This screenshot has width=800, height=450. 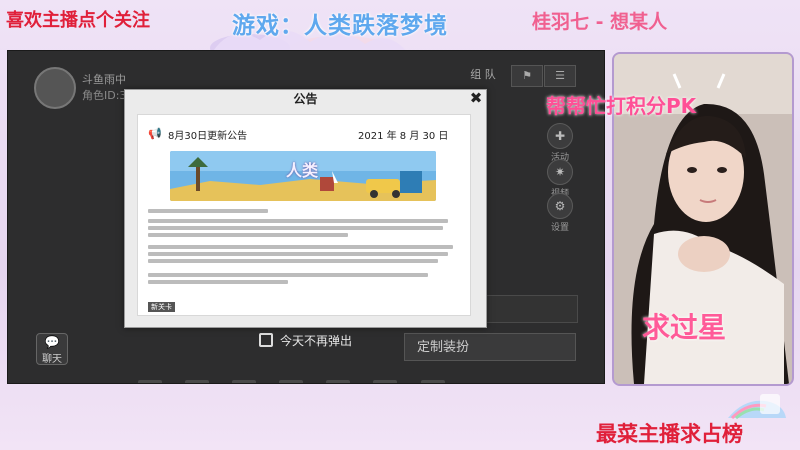 I want to click on menu-button: ☰, so click(x=560, y=76).